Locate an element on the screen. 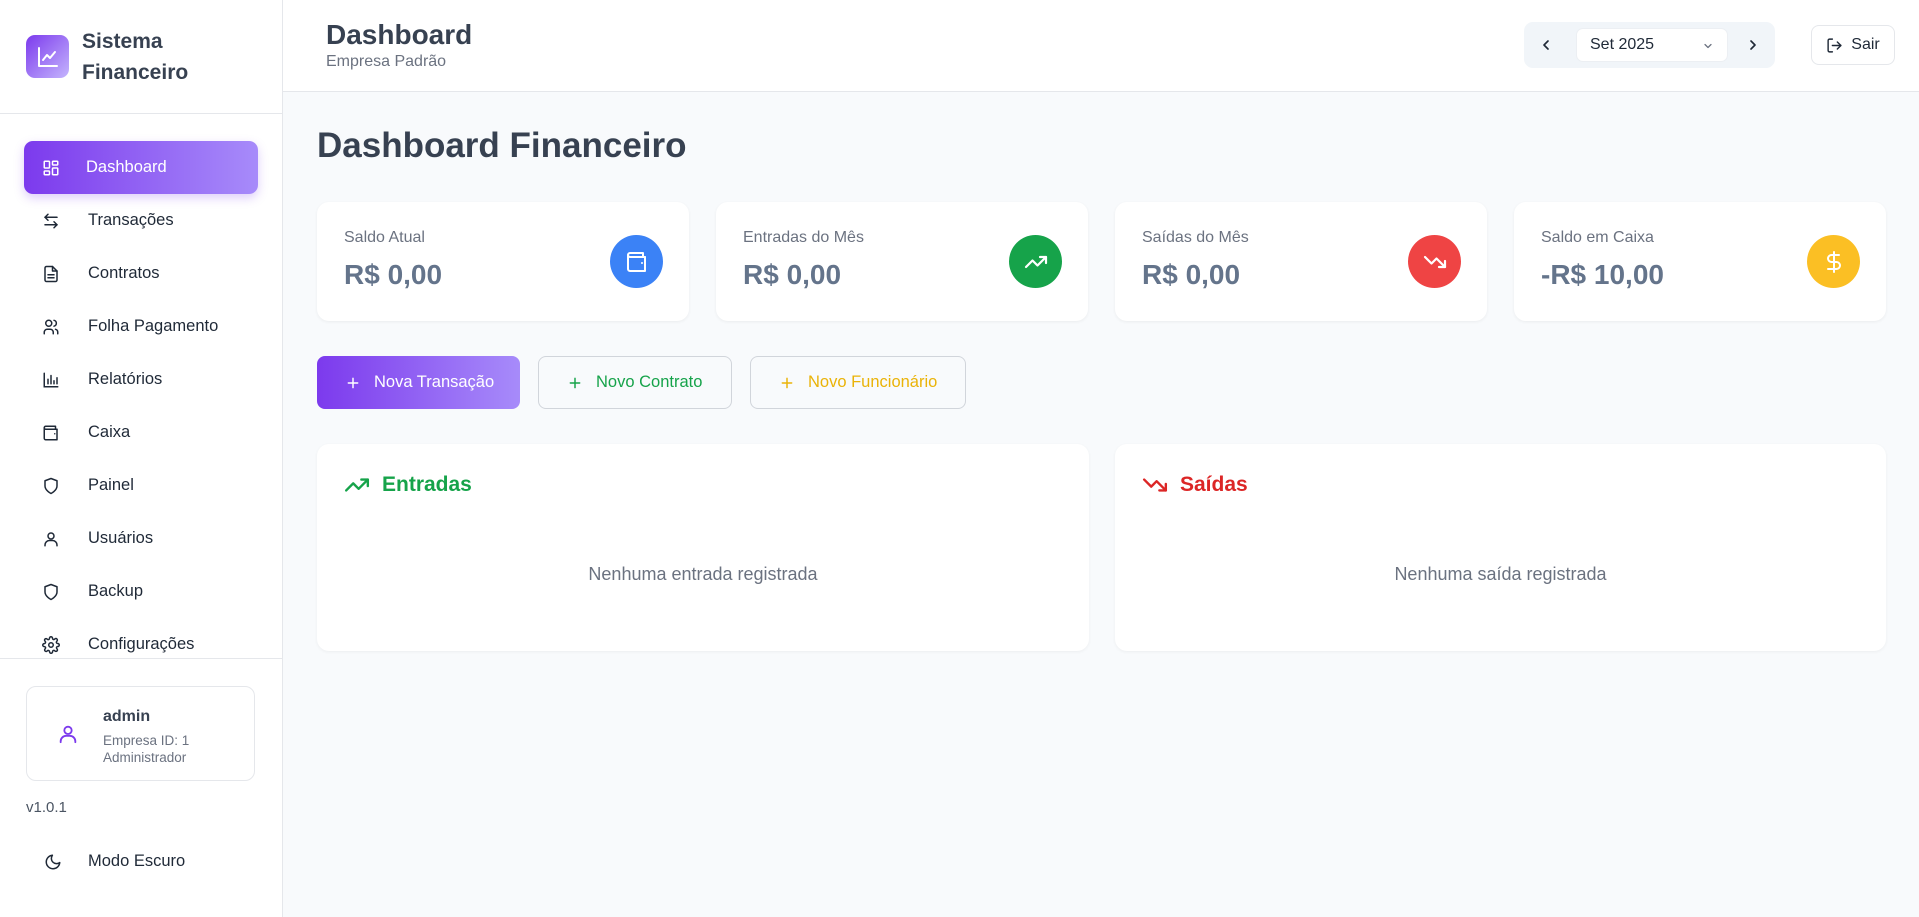 The width and height of the screenshot is (1919, 917). income-panel-header: Entradas is located at coordinates (408, 485).